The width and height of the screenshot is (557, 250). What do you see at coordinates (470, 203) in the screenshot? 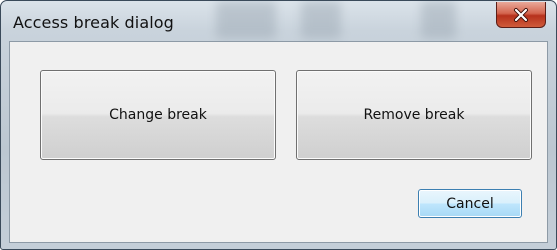
I see `cancel-button: Cancel` at bounding box center [470, 203].